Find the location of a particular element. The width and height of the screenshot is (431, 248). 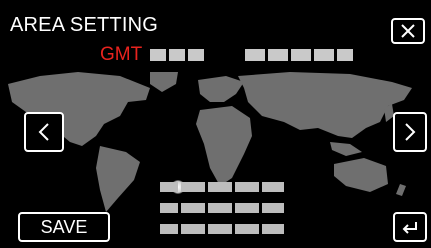

next-button is located at coordinates (410, 132).